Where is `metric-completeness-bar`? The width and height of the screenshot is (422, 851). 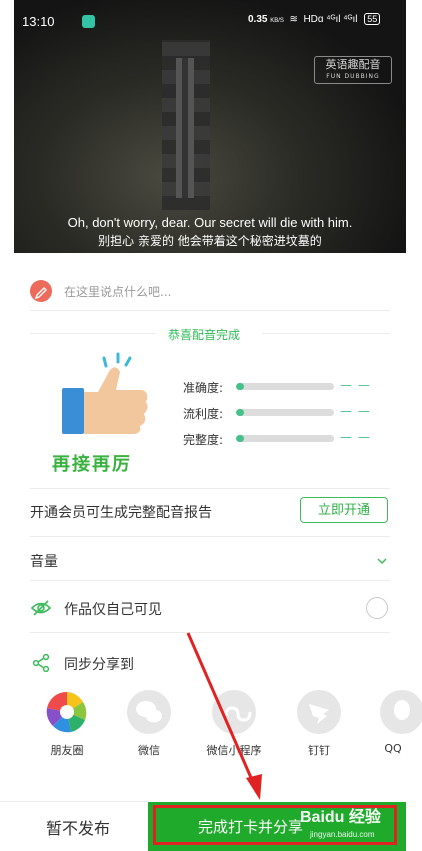 metric-completeness-bar is located at coordinates (285, 438).